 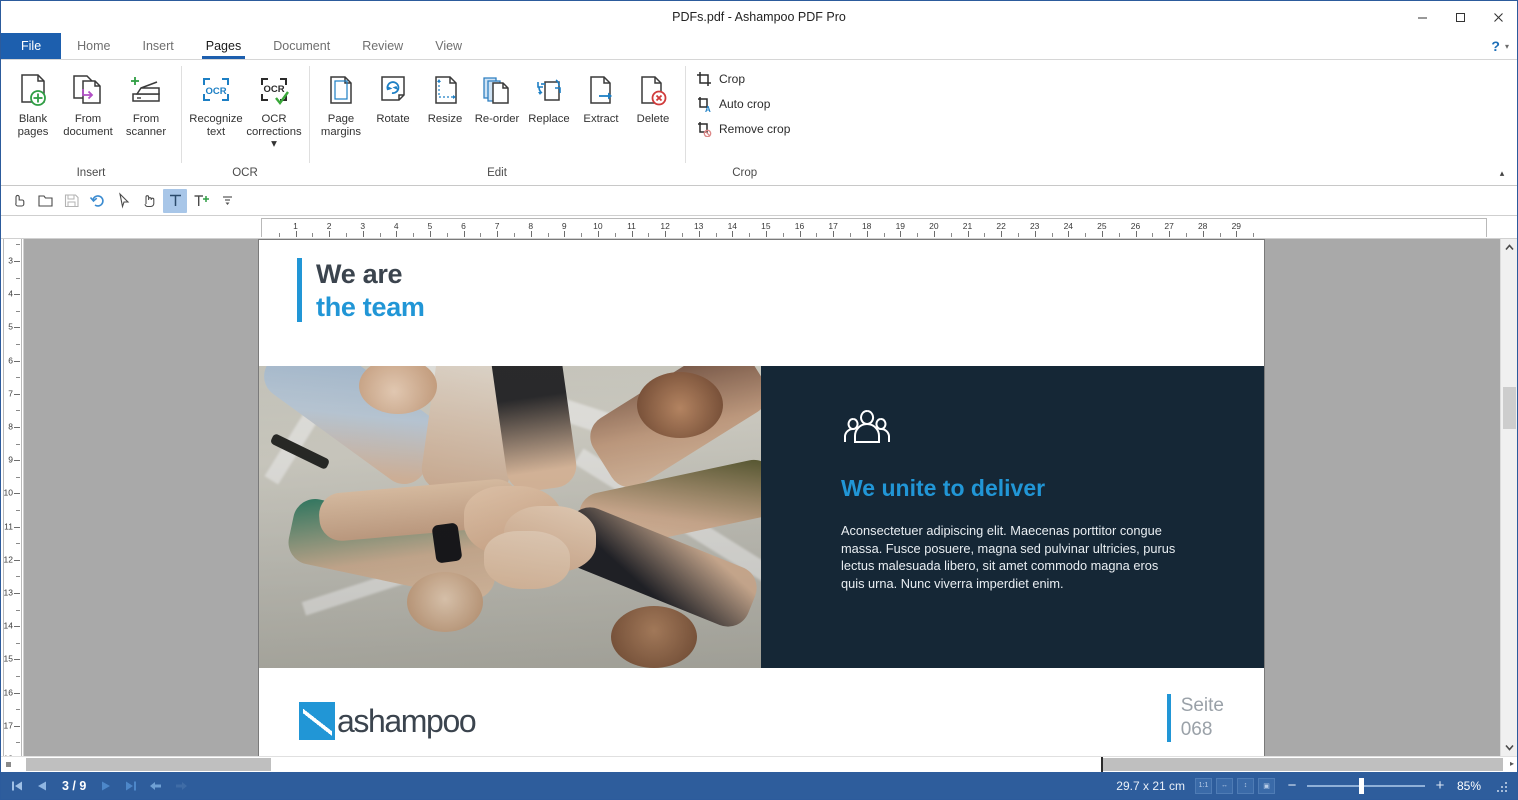 I want to click on crop-label: Crop, so click(x=732, y=79).